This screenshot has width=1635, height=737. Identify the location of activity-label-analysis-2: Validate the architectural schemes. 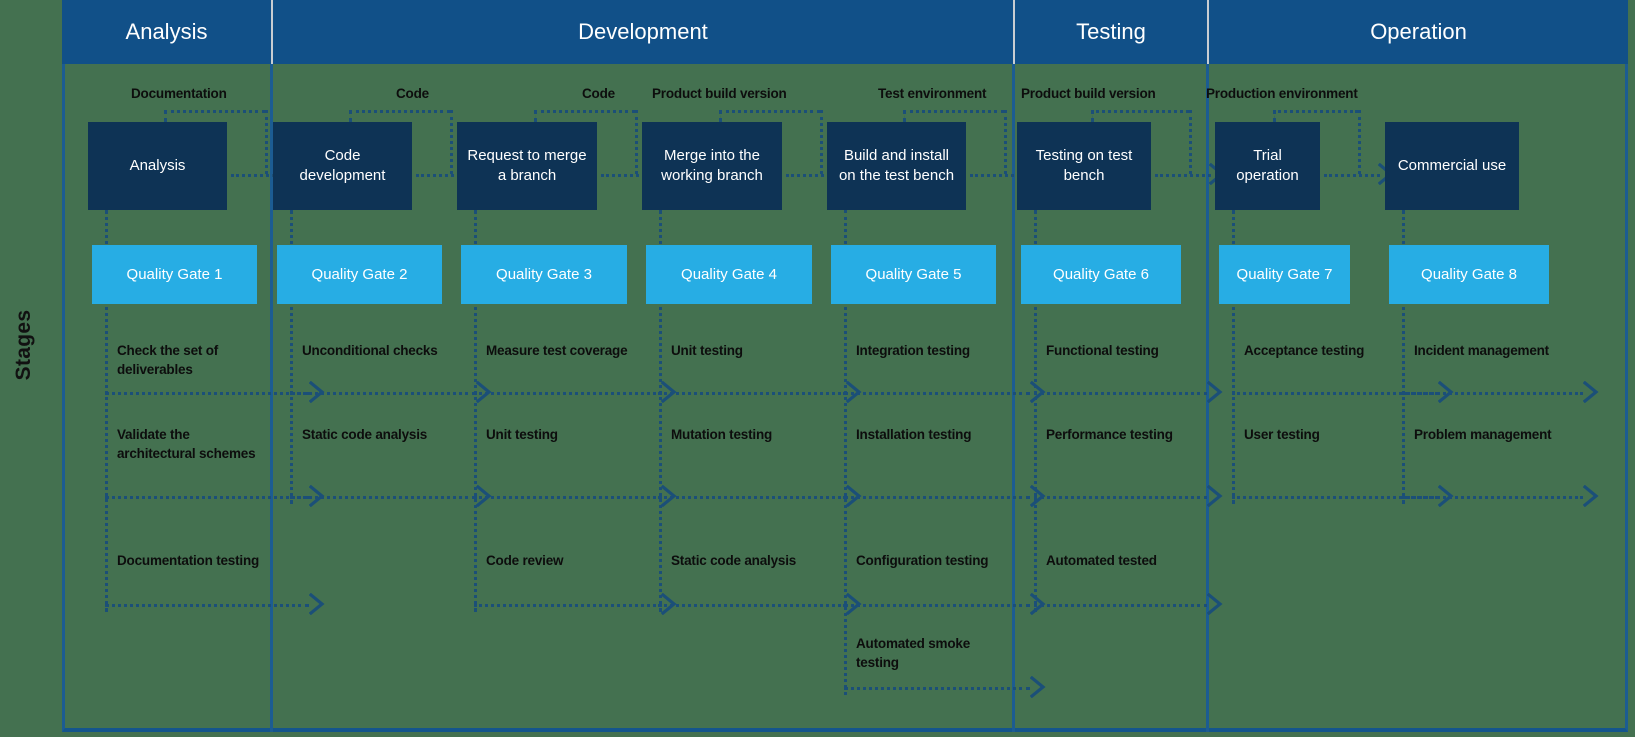
(186, 444).